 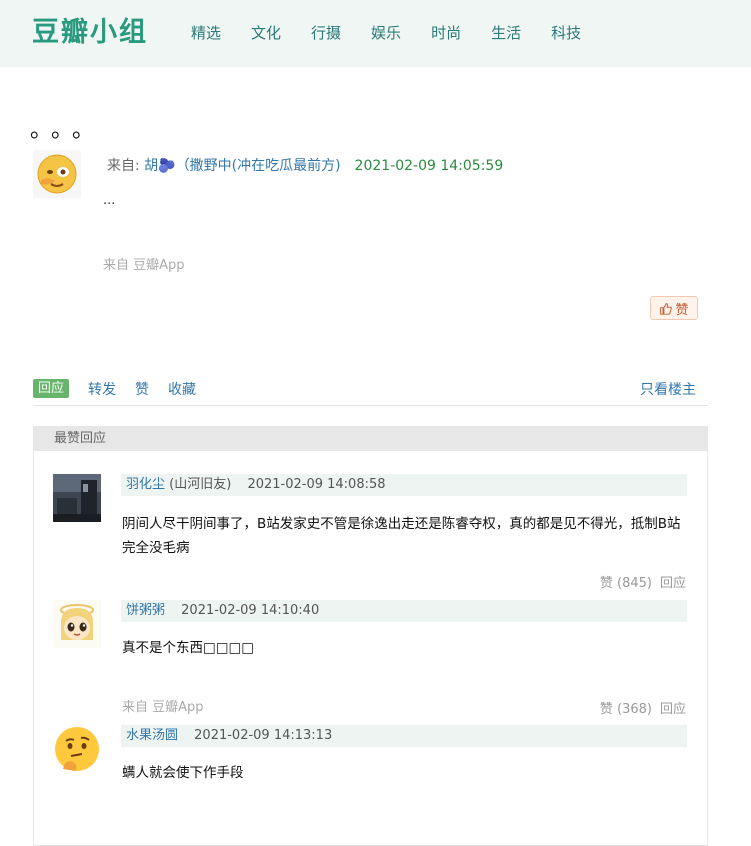 I want to click on nav-item-tech: 科技, so click(x=566, y=32).